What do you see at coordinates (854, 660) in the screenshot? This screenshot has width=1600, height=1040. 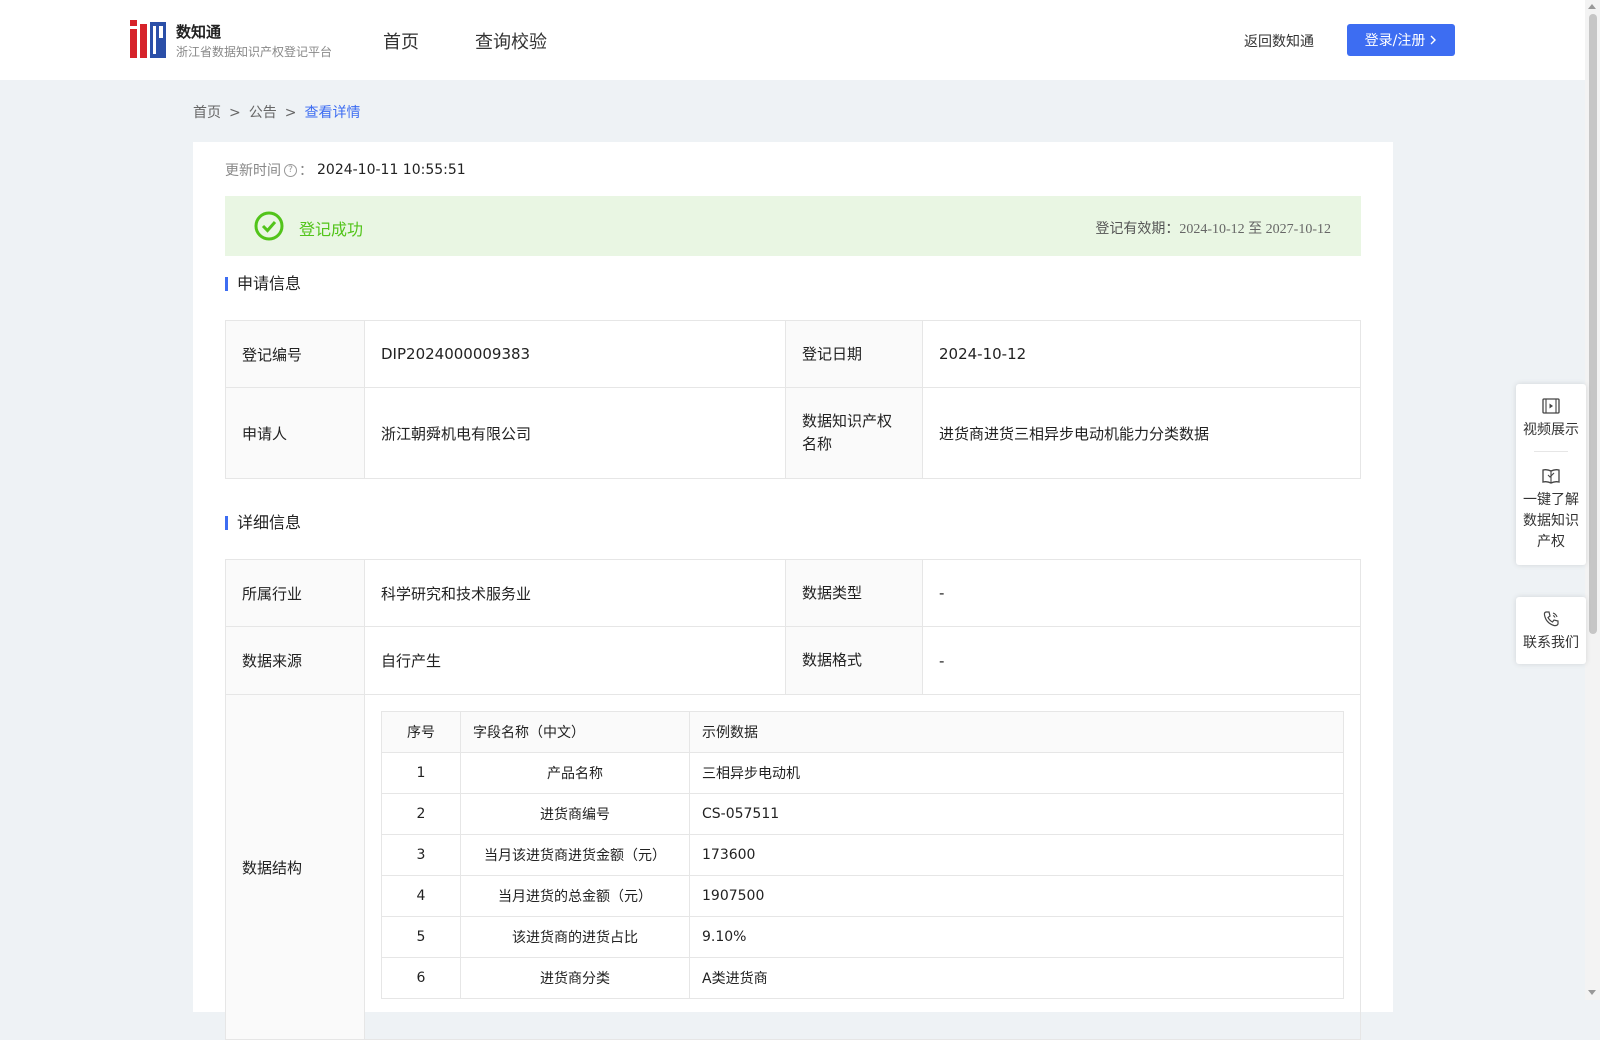 I see `format-label: 数据格式` at bounding box center [854, 660].